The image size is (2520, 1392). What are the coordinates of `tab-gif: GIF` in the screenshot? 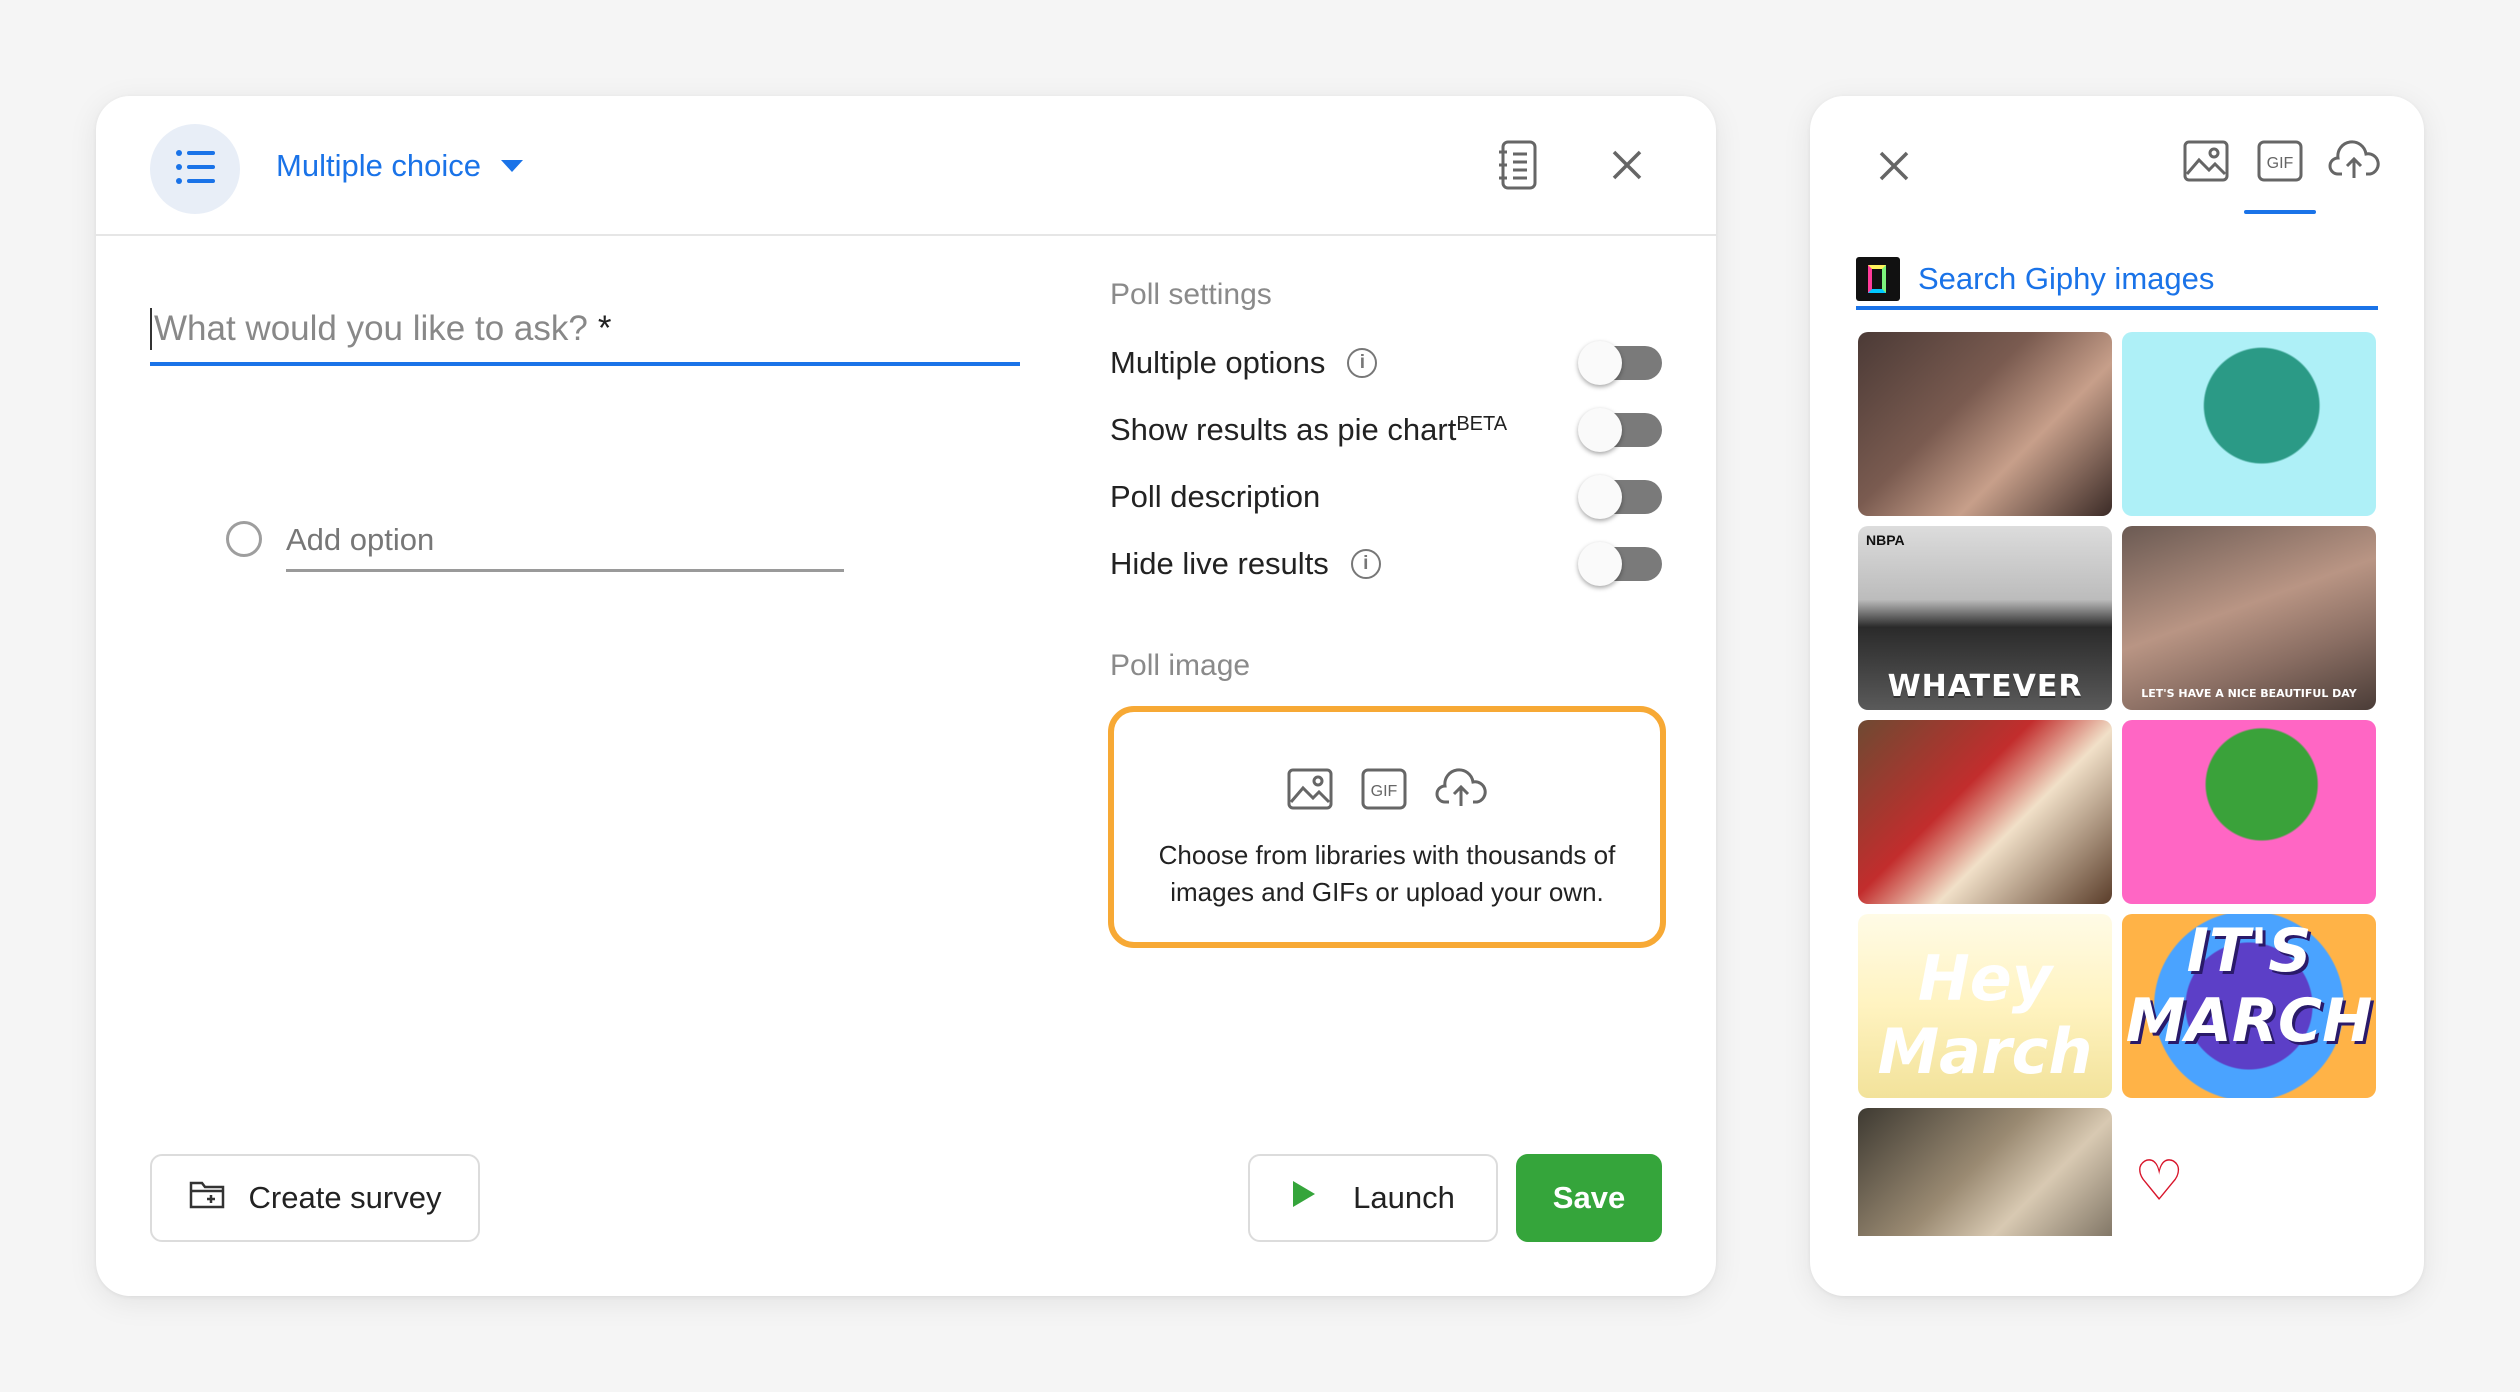 It's located at (2280, 177).